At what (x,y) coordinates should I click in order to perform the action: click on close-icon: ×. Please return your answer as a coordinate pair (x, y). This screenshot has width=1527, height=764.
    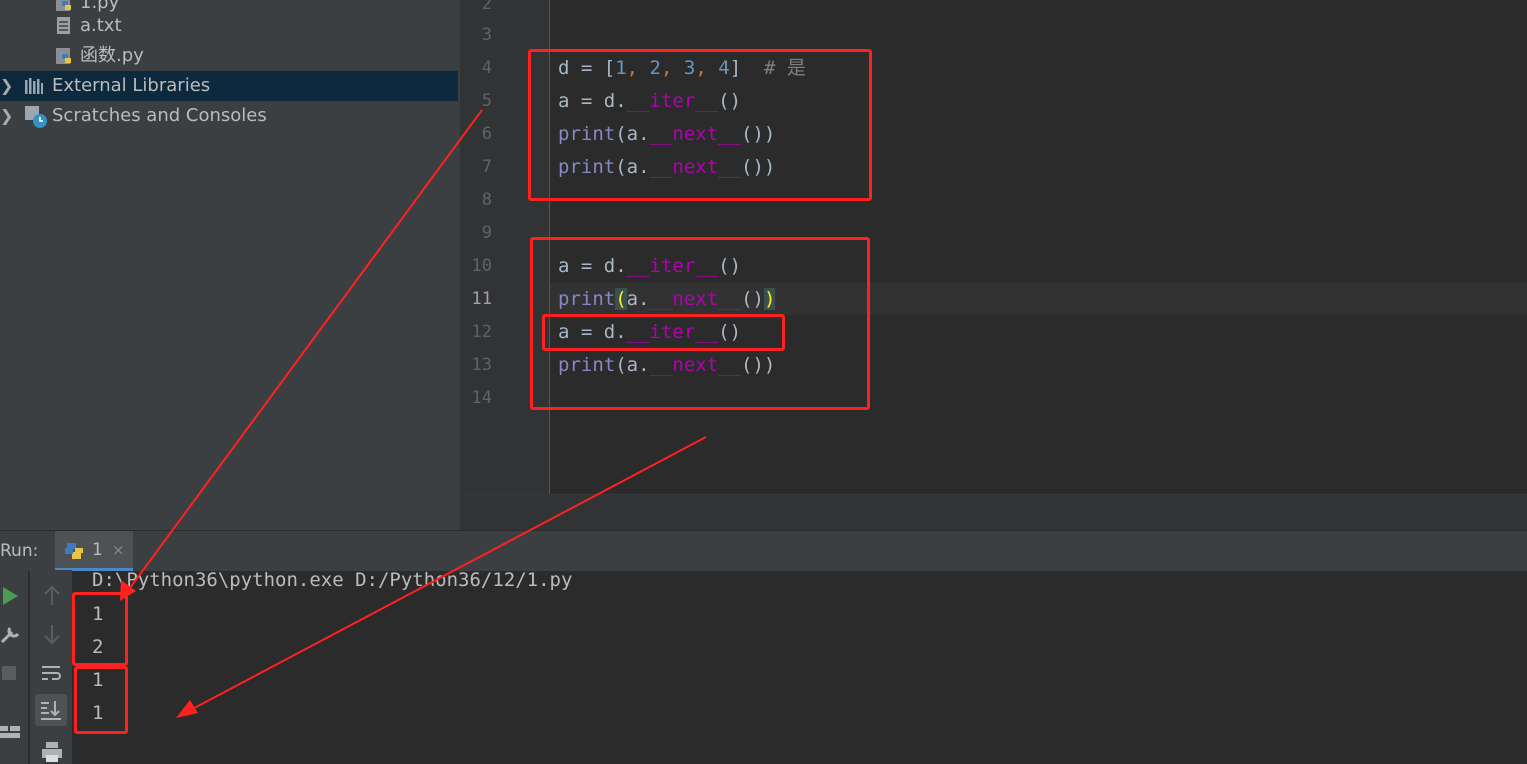
    Looking at the image, I should click on (118, 550).